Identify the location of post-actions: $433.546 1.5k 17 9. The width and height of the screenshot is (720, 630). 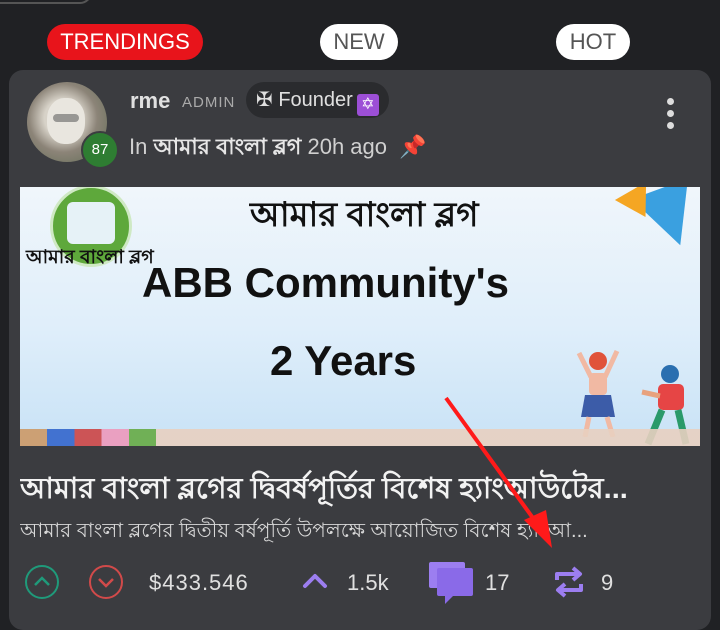
(360, 583).